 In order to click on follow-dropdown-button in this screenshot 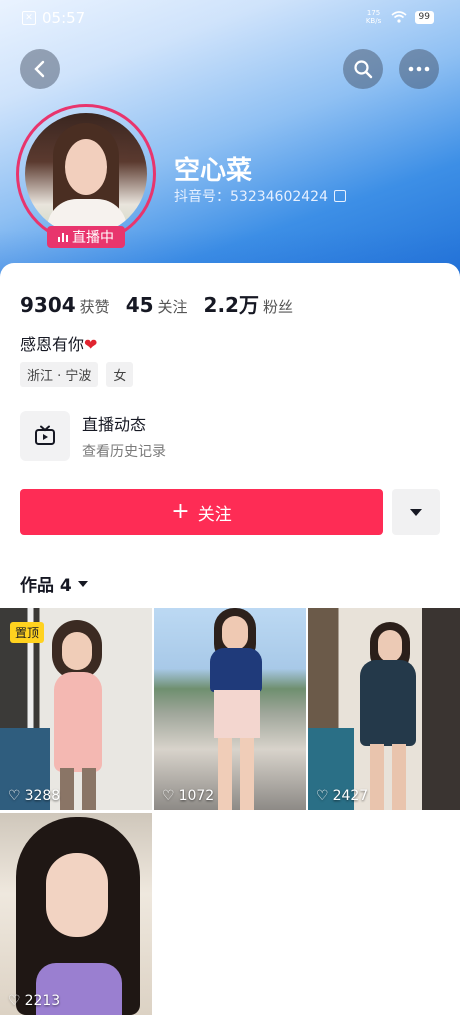, I will do `click(416, 512)`.